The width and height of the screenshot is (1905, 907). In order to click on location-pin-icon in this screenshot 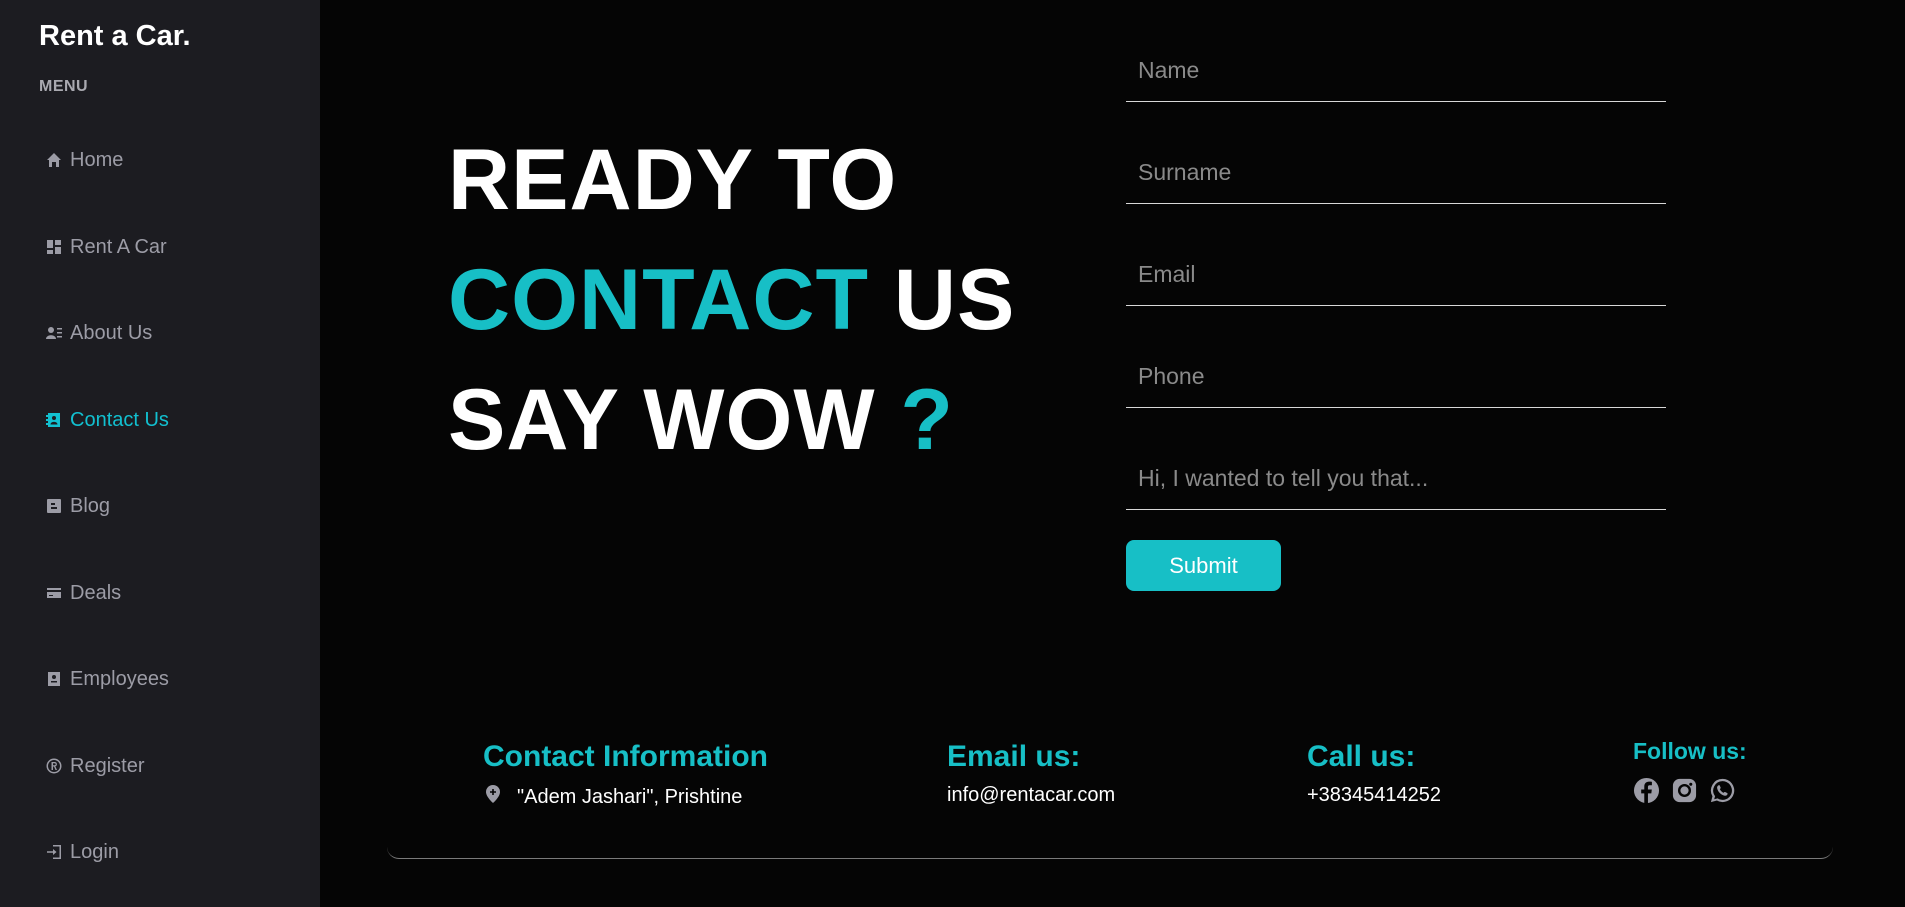, I will do `click(500, 797)`.